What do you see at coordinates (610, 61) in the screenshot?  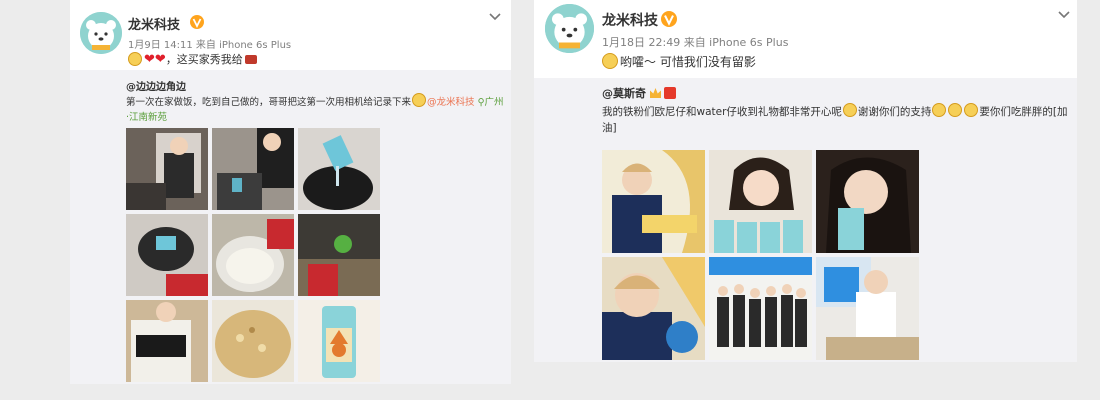 I see `laugh-emoji-icon` at bounding box center [610, 61].